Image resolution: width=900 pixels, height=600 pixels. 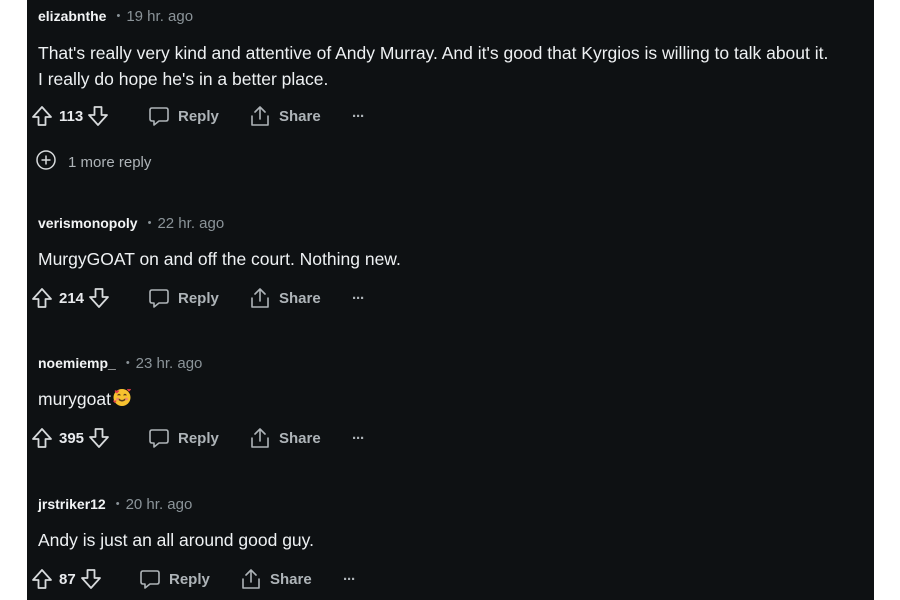 I want to click on vote-count: 87, so click(x=67, y=579).